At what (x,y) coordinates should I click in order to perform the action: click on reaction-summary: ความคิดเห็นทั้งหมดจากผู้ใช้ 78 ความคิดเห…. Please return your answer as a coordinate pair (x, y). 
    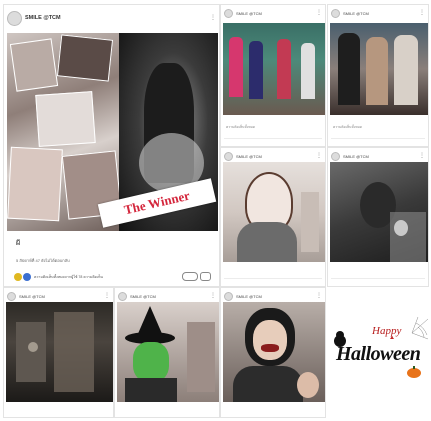
    Looking at the image, I should click on (68, 277).